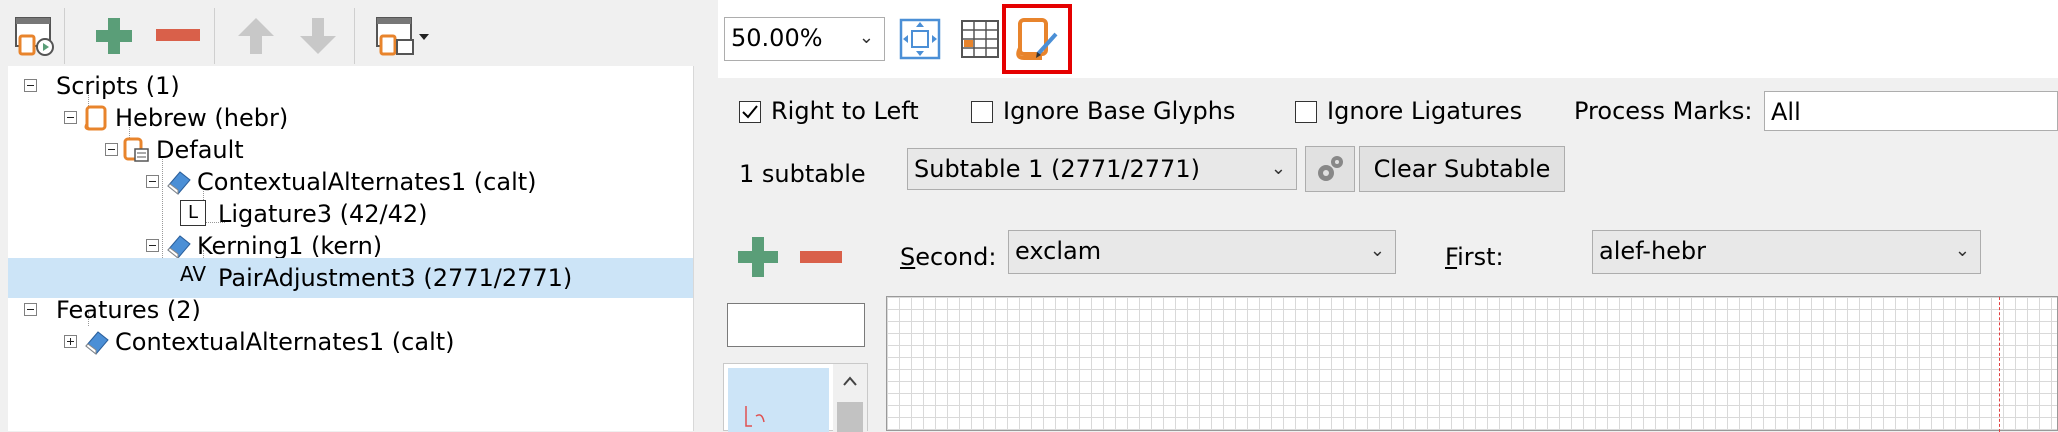 The height and width of the screenshot is (432, 2058). What do you see at coordinates (1653, 251) in the screenshot?
I see `first-glyph-value: alef-hebr` at bounding box center [1653, 251].